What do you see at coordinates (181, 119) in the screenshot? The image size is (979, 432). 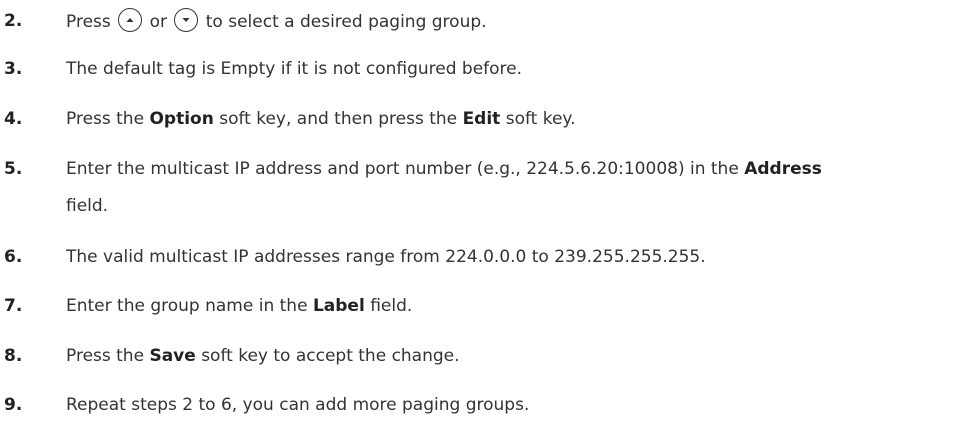 I see `option-key-label: Option` at bounding box center [181, 119].